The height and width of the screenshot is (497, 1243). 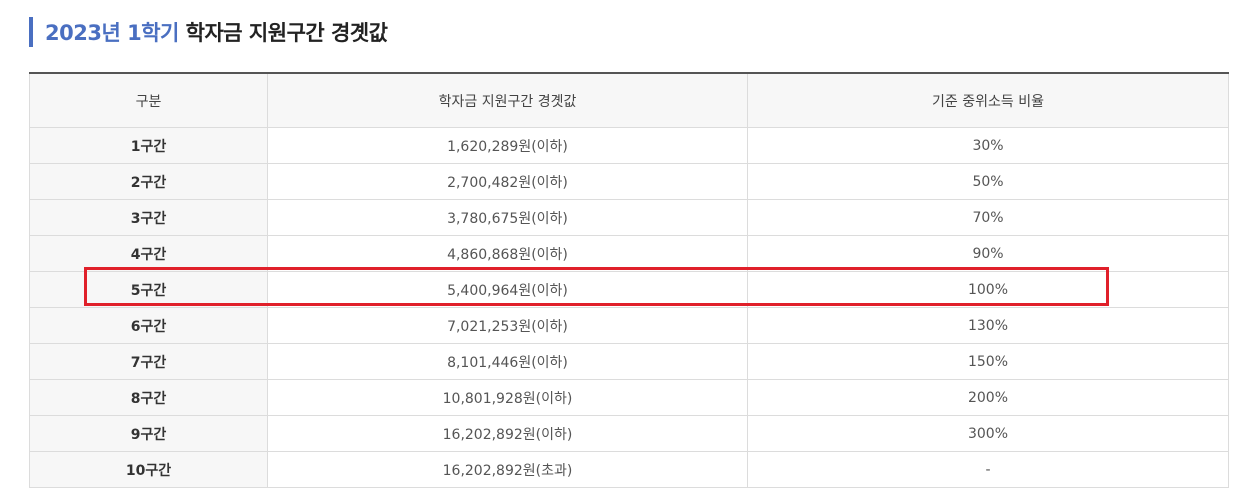 What do you see at coordinates (31, 32) in the screenshot?
I see `title-accent-bar` at bounding box center [31, 32].